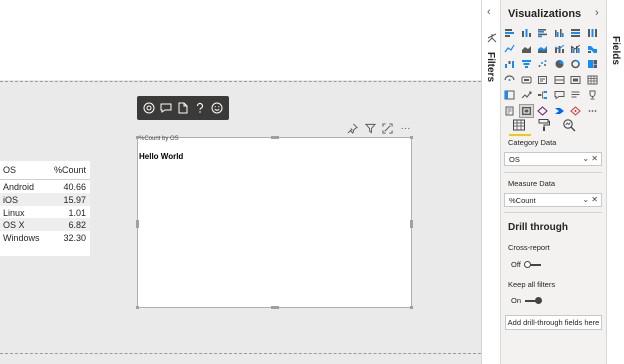  What do you see at coordinates (559, 111) in the screenshot?
I see `power-automate-icon` at bounding box center [559, 111].